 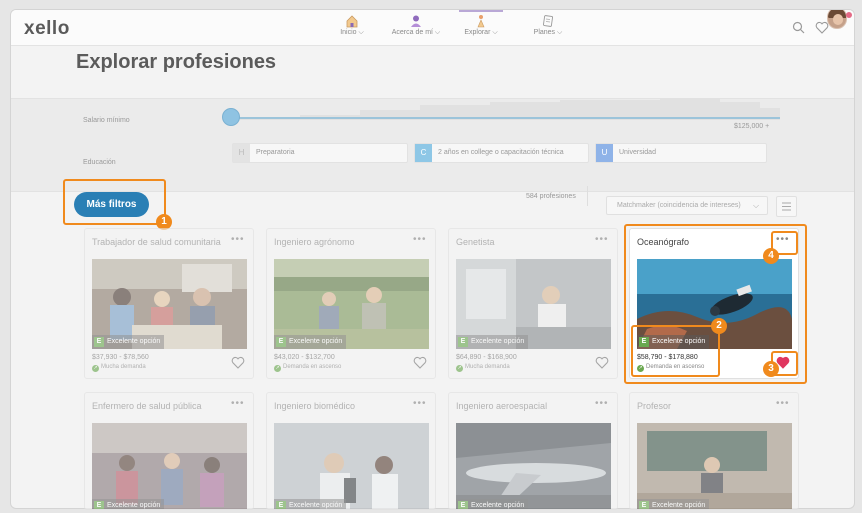 I want to click on list-view-icon, so click(x=786, y=206).